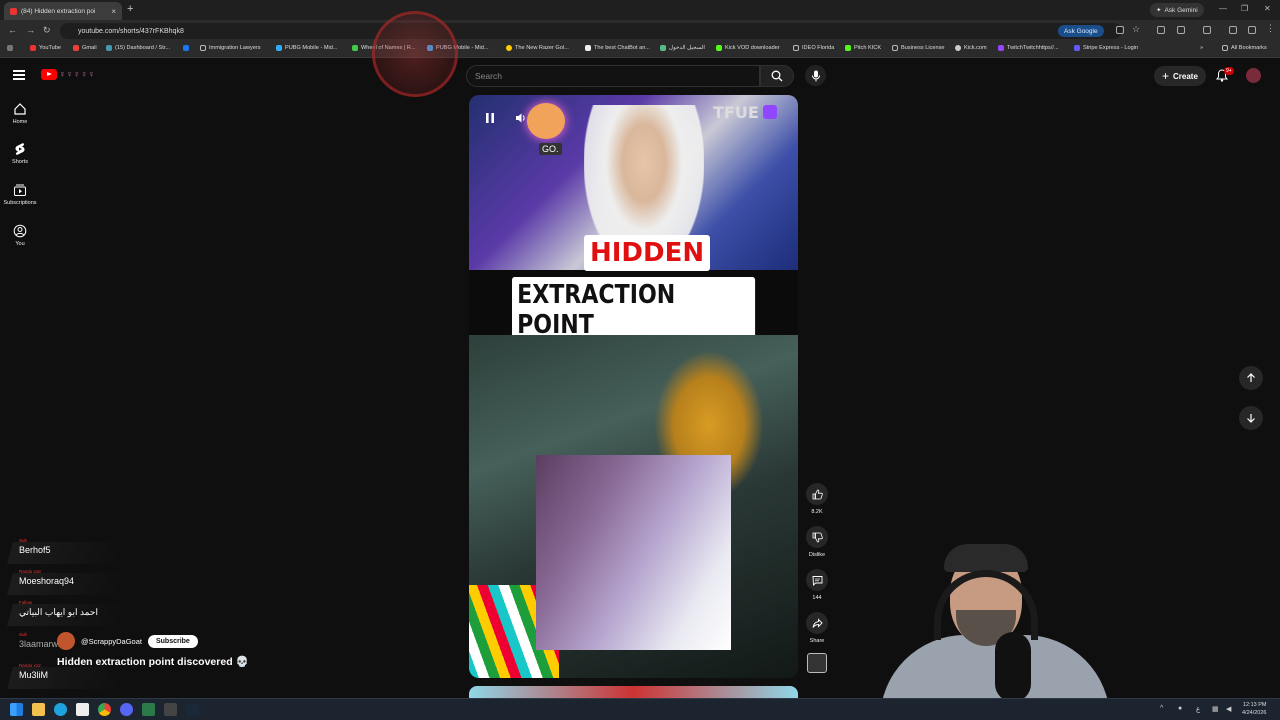 The width and height of the screenshot is (1280, 720). I want to click on url-field: youtube.com/shorts/437rFKBhqk8, so click(591, 31).